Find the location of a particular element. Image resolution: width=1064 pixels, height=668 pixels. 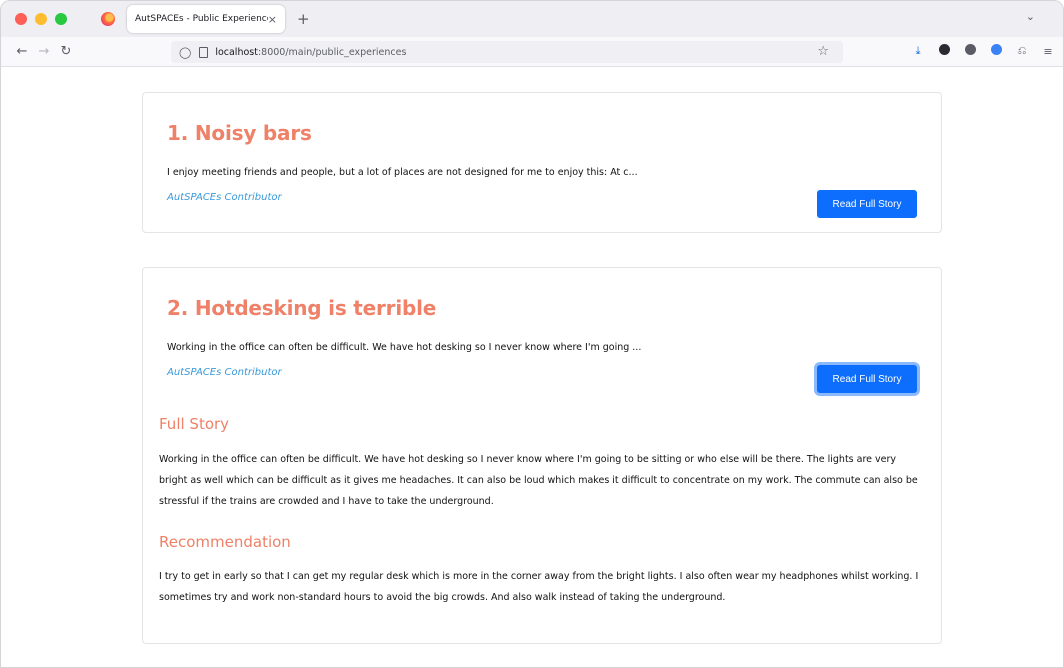

minimize-window-button is located at coordinates (41, 19).